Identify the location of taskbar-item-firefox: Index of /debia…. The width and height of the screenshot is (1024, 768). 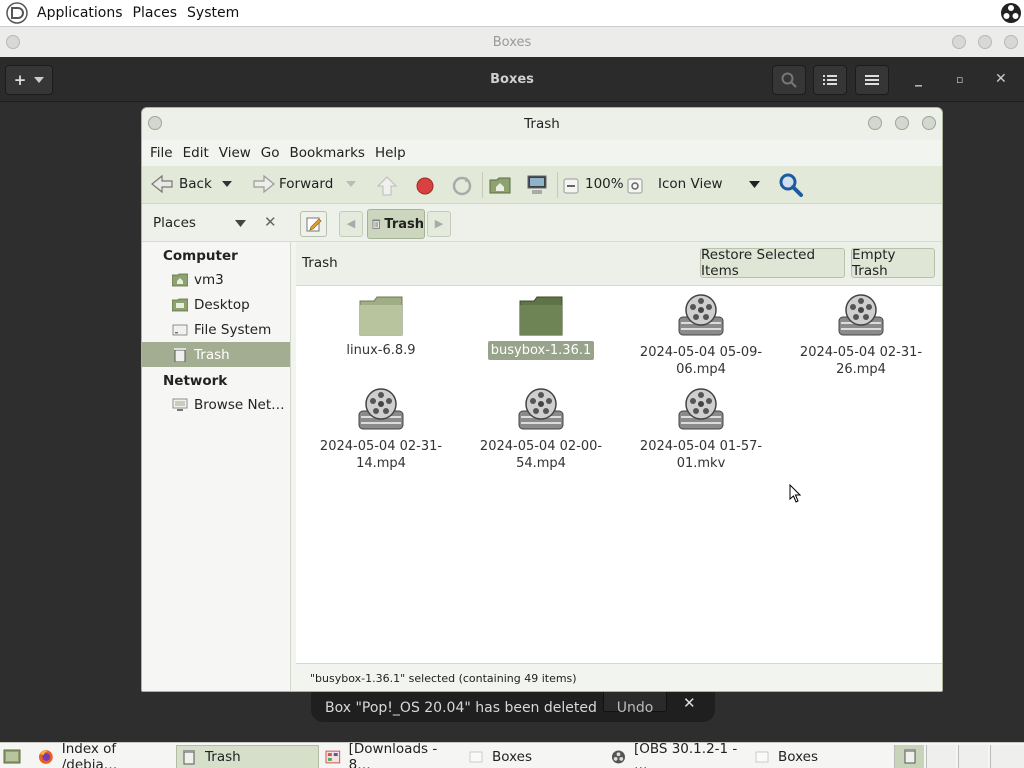
(104, 754).